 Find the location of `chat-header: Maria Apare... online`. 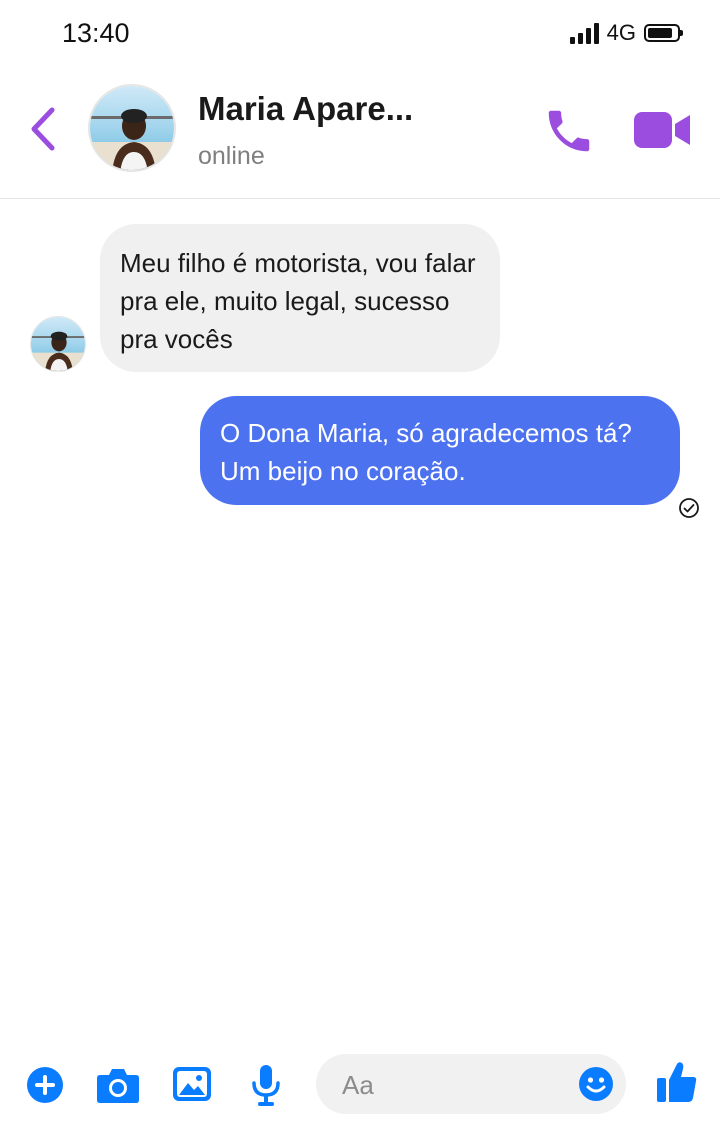

chat-header: Maria Apare... online is located at coordinates (360, 131).